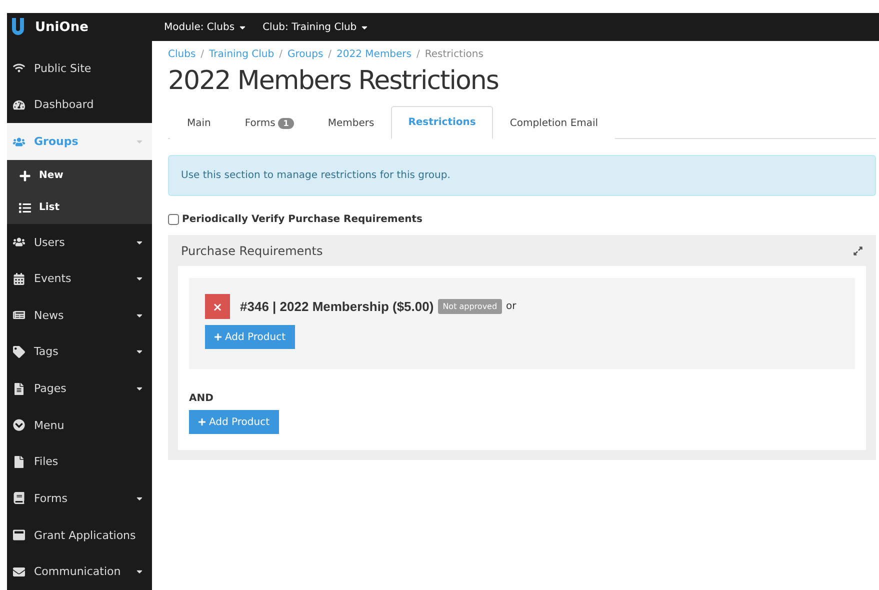  Describe the element at coordinates (470, 306) in the screenshot. I see `status-label: Not approved` at that location.